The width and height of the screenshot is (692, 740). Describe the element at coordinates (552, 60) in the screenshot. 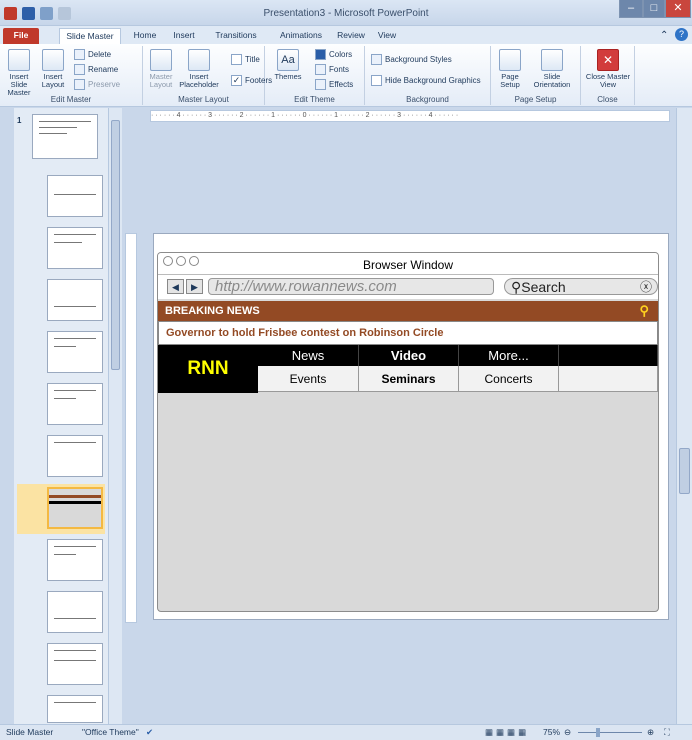

I see `orientation-icon` at that location.